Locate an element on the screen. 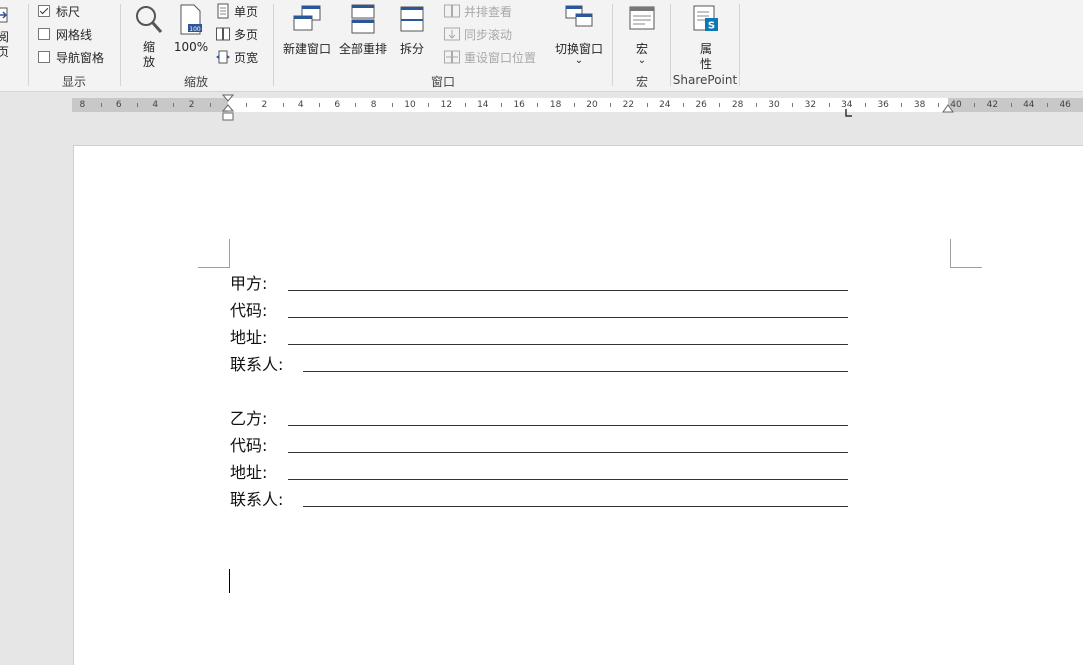 The image size is (1083, 665). ruler-number: 18 is located at coordinates (555, 105).